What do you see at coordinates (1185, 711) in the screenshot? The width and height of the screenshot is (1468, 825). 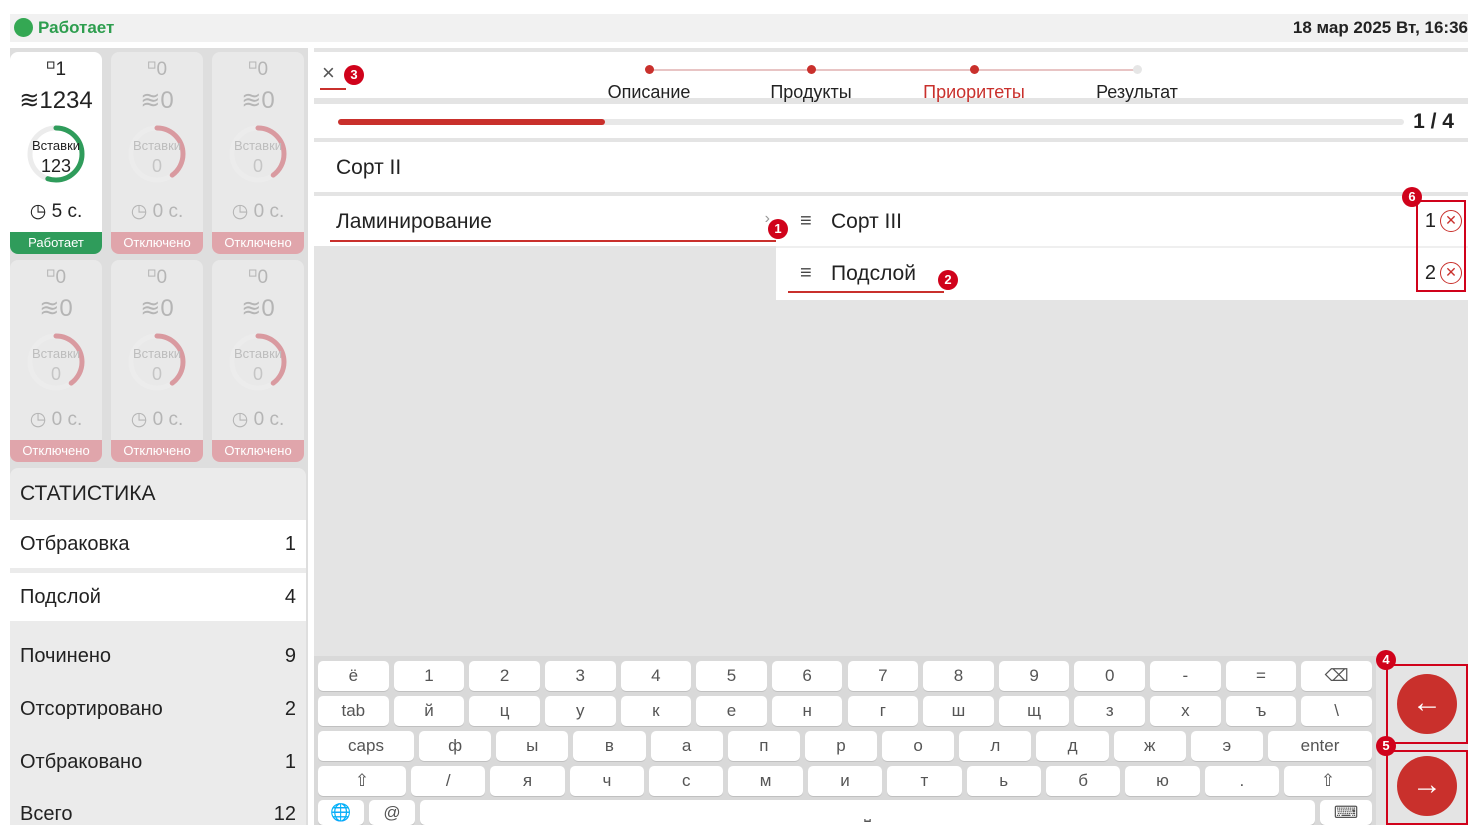 I see `key: х` at bounding box center [1185, 711].